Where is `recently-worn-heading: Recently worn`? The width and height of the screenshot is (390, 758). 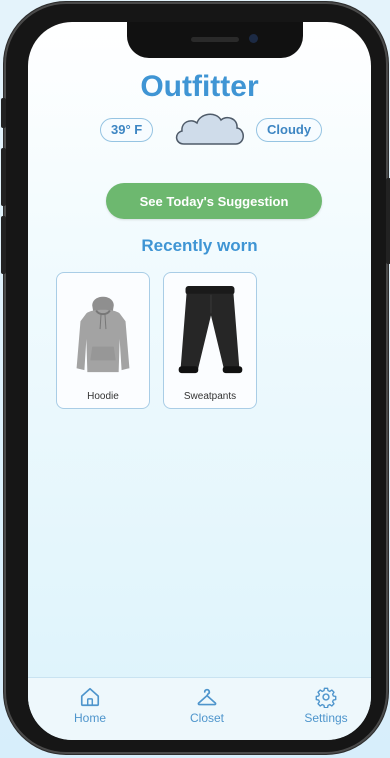
recently-worn-heading: Recently worn is located at coordinates (199, 245).